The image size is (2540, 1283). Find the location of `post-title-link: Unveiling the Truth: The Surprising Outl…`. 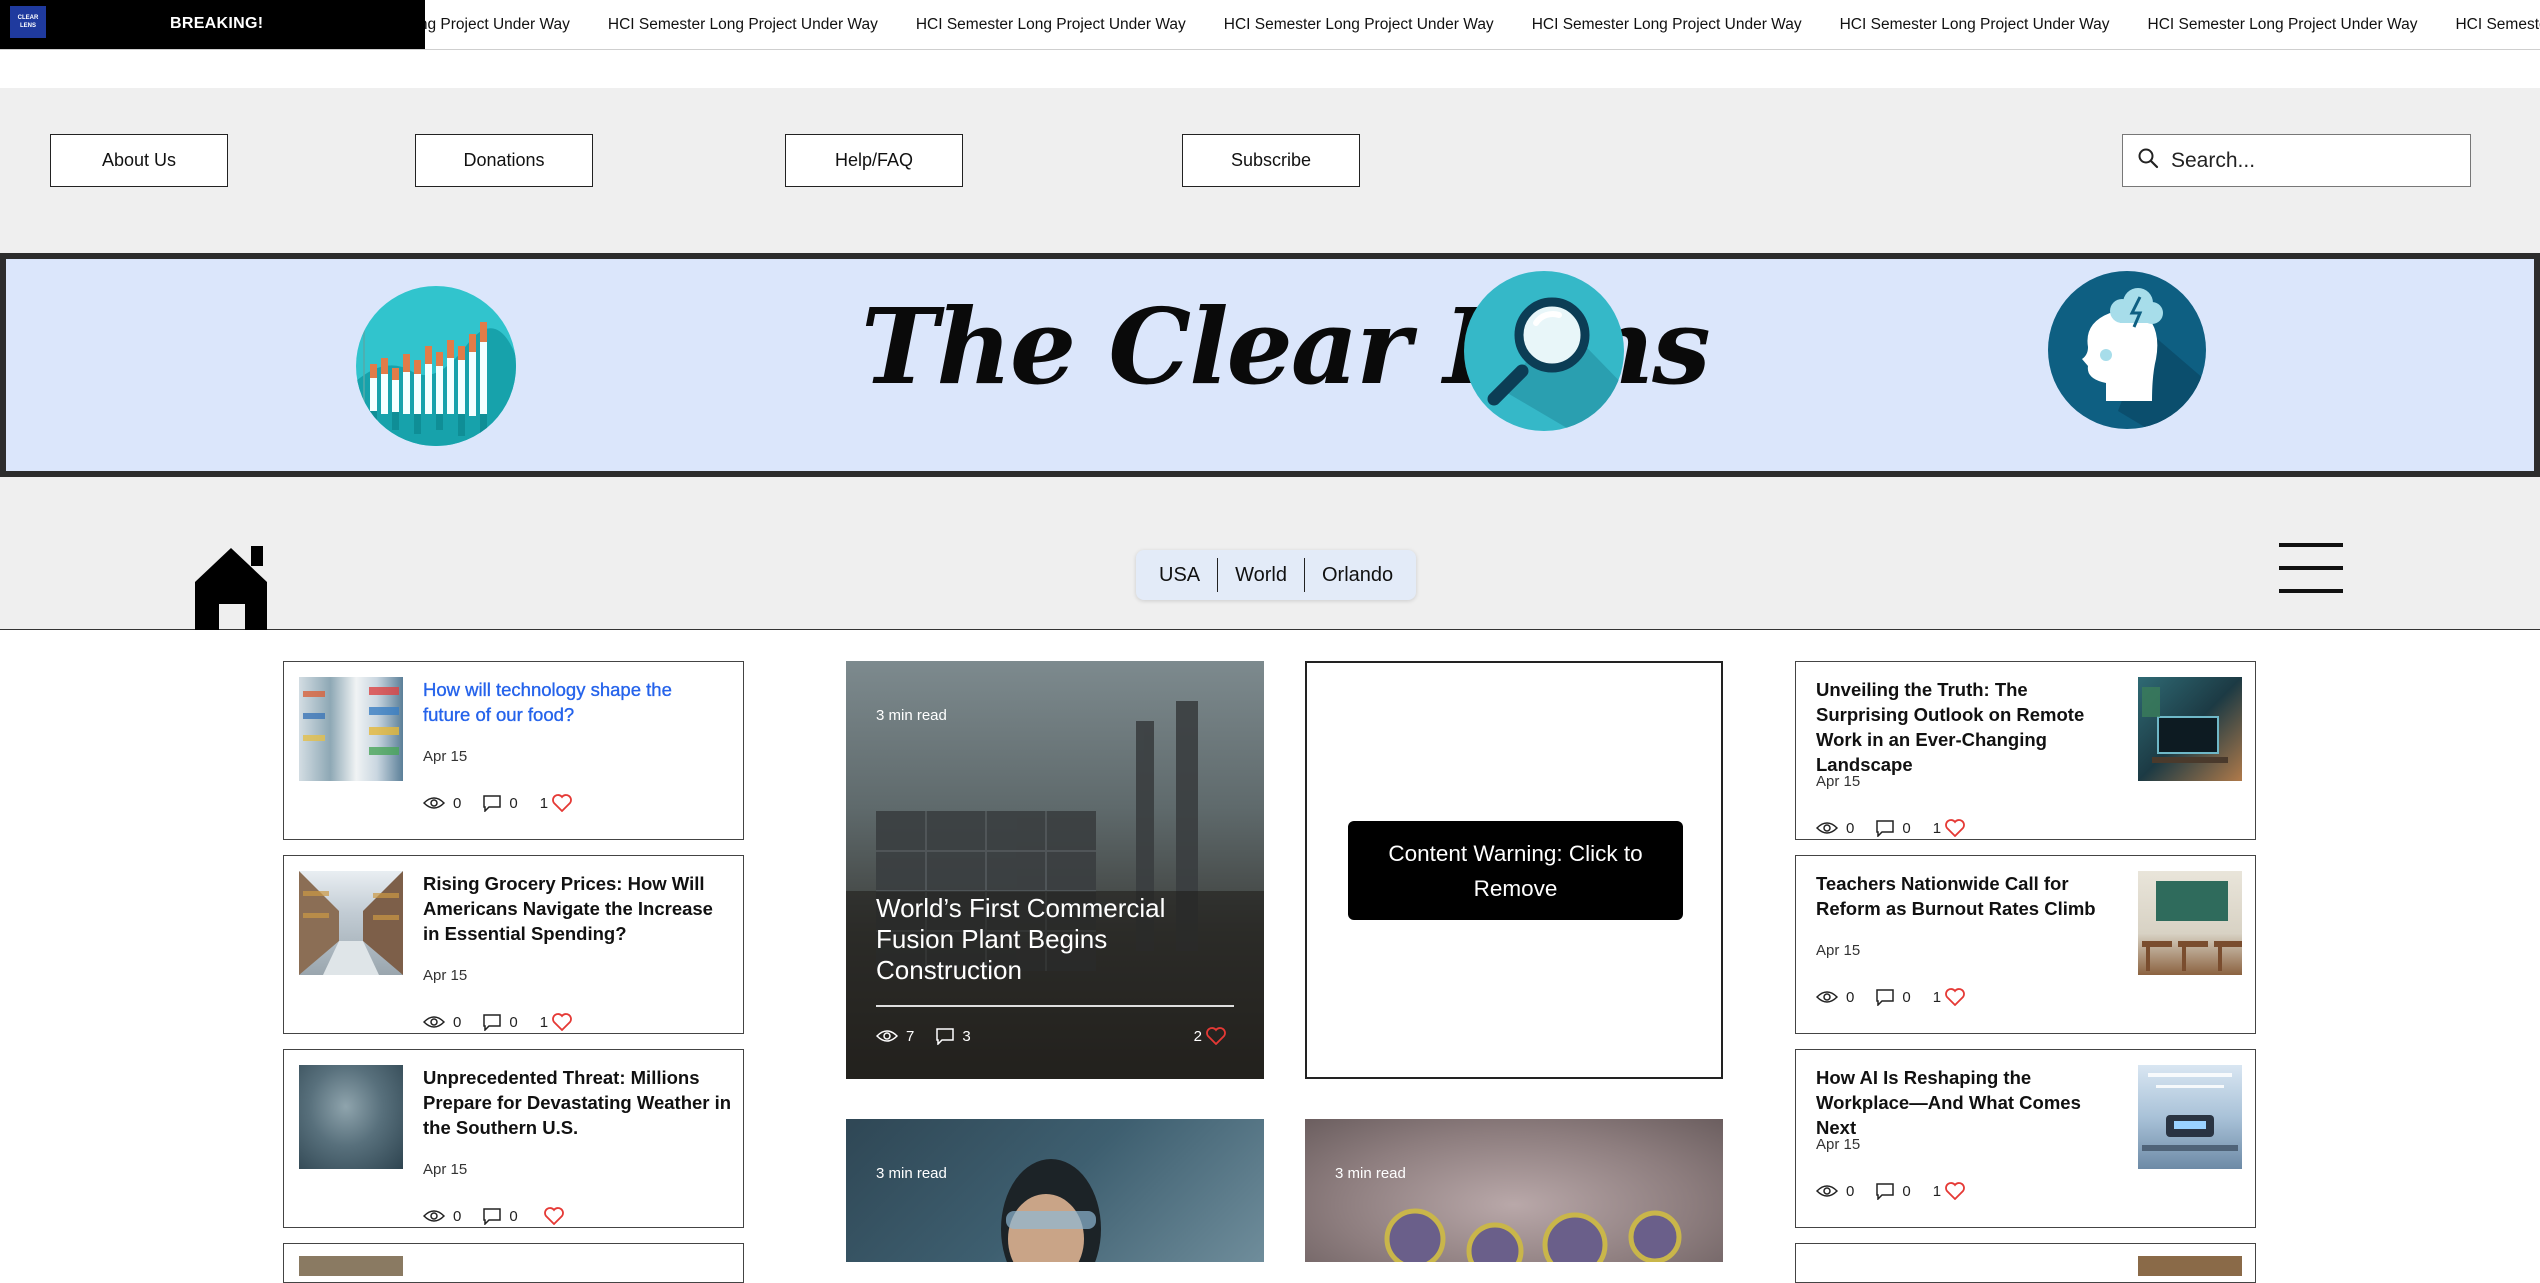

post-title-link: Unveiling the Truth: The Surprising Outl… is located at coordinates (1968, 727).